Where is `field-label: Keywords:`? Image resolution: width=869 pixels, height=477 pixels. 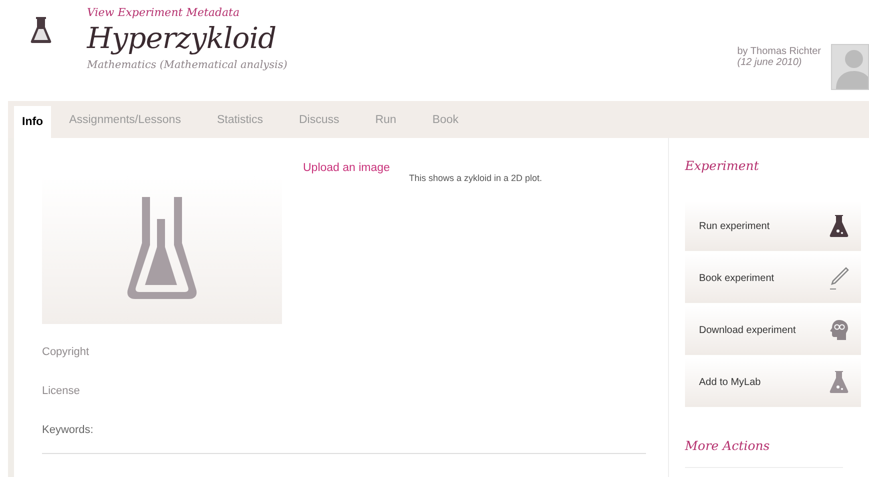 field-label: Keywords: is located at coordinates (68, 430).